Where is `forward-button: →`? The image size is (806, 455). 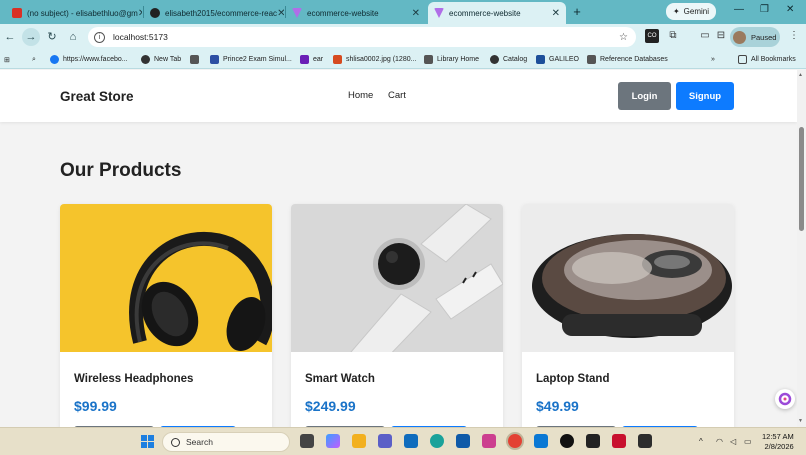 forward-button: → is located at coordinates (31, 37).